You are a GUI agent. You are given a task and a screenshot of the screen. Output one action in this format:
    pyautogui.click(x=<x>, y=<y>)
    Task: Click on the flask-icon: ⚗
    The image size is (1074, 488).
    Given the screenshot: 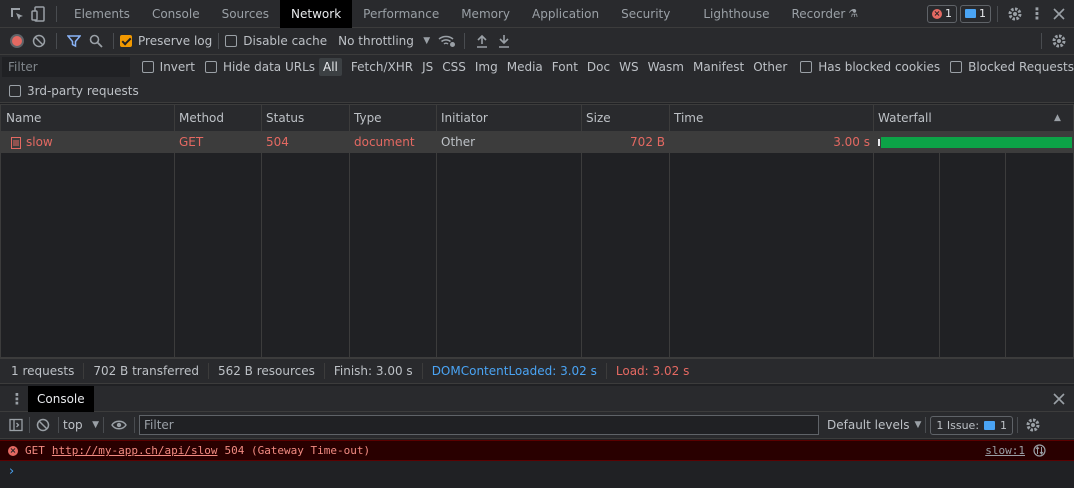 What is the action you would take?
    pyautogui.click(x=853, y=13)
    